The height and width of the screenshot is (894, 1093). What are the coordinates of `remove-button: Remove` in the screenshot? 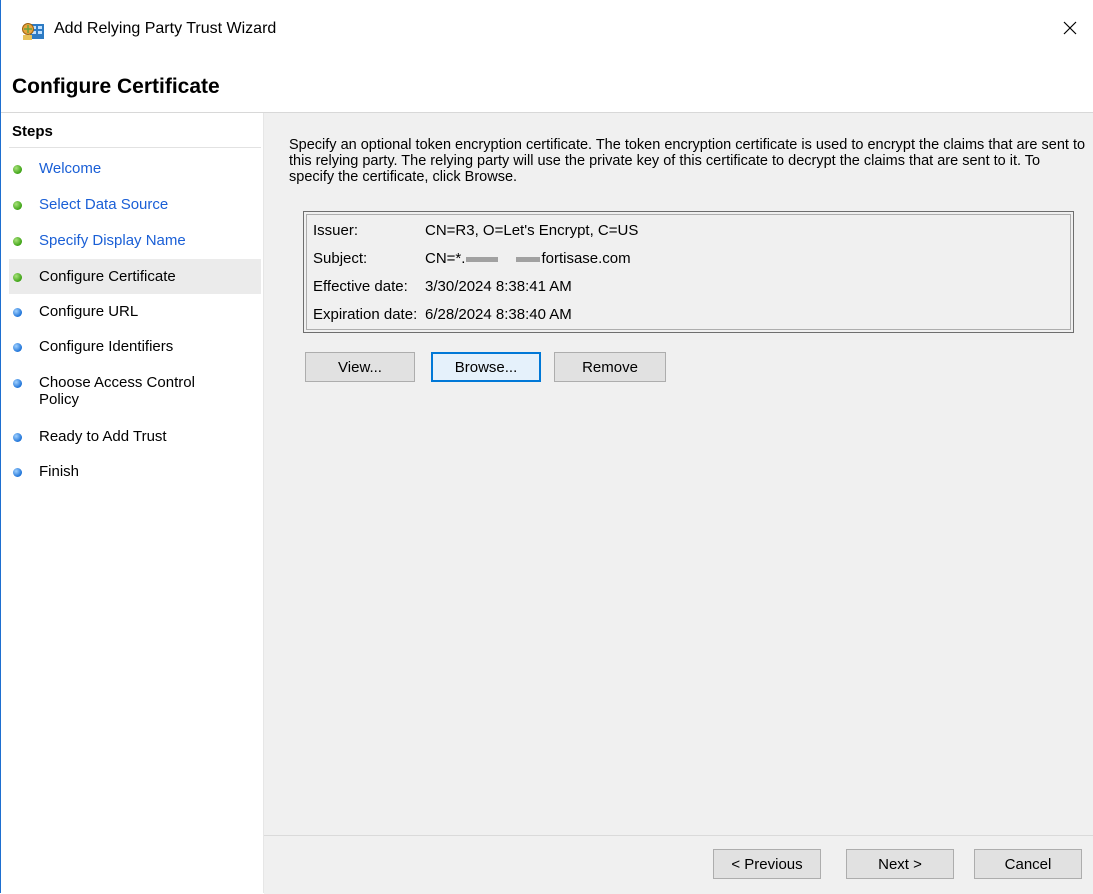 It's located at (610, 367).